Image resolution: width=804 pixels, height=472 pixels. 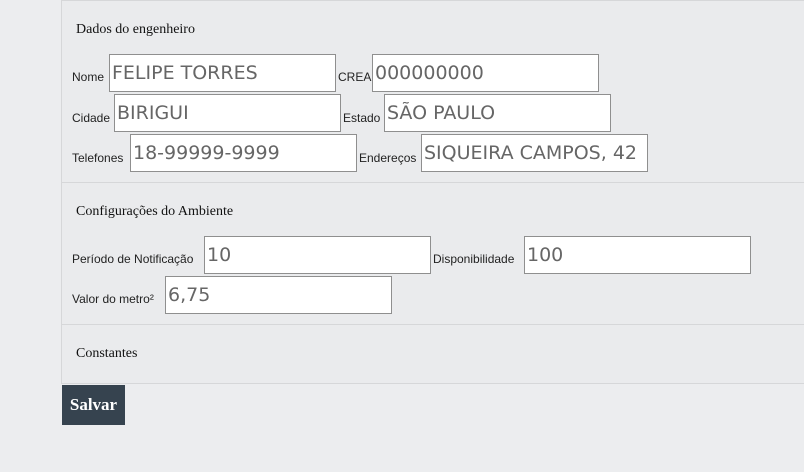 I want to click on section-title-engineer: Dados do engenheiro, so click(x=135, y=29).